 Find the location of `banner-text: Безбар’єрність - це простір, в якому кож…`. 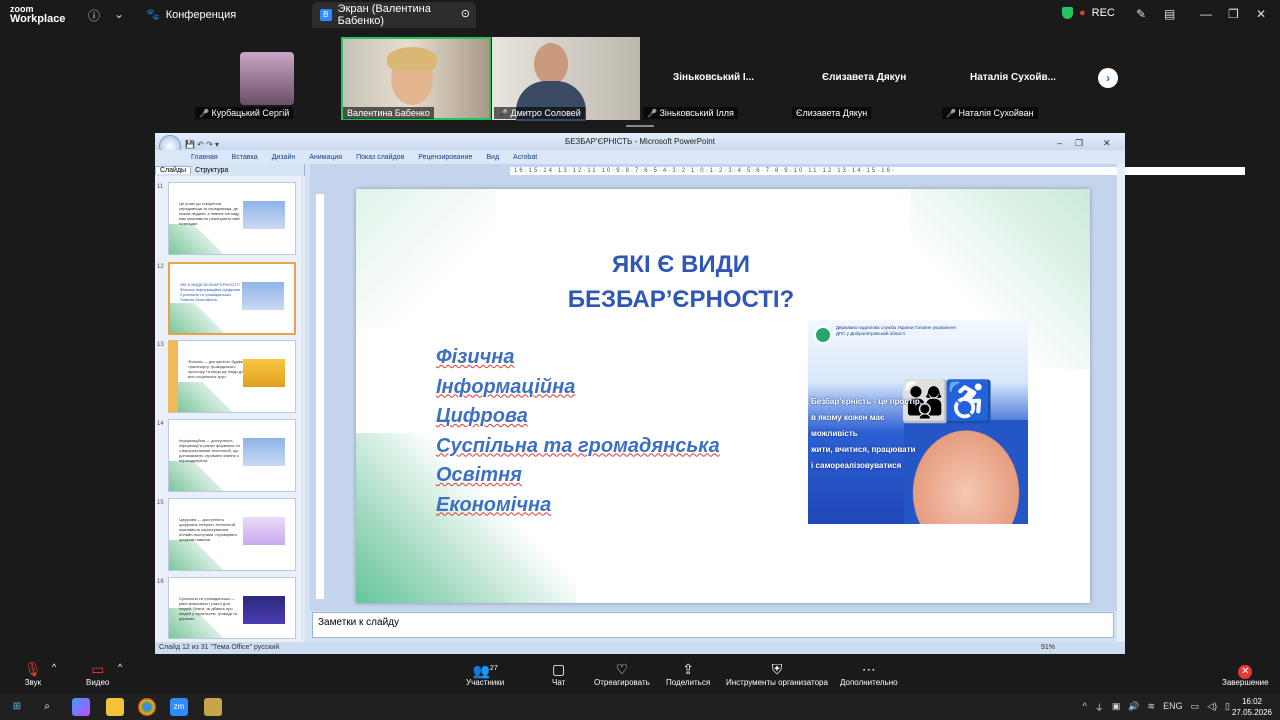

banner-text: Безбар’єрність - це простір, в якому кож… is located at coordinates (867, 433).